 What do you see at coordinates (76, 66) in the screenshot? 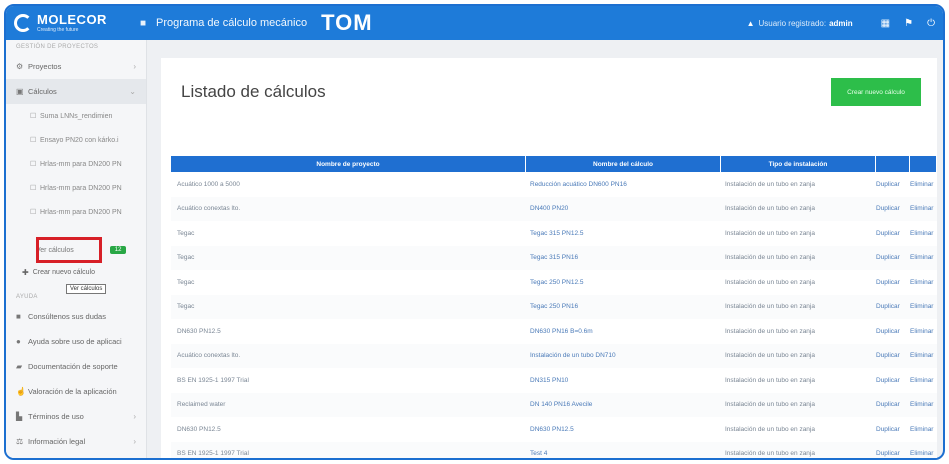
I see `sidebar-item-projects: ⚙ Proyectos ›` at bounding box center [76, 66].